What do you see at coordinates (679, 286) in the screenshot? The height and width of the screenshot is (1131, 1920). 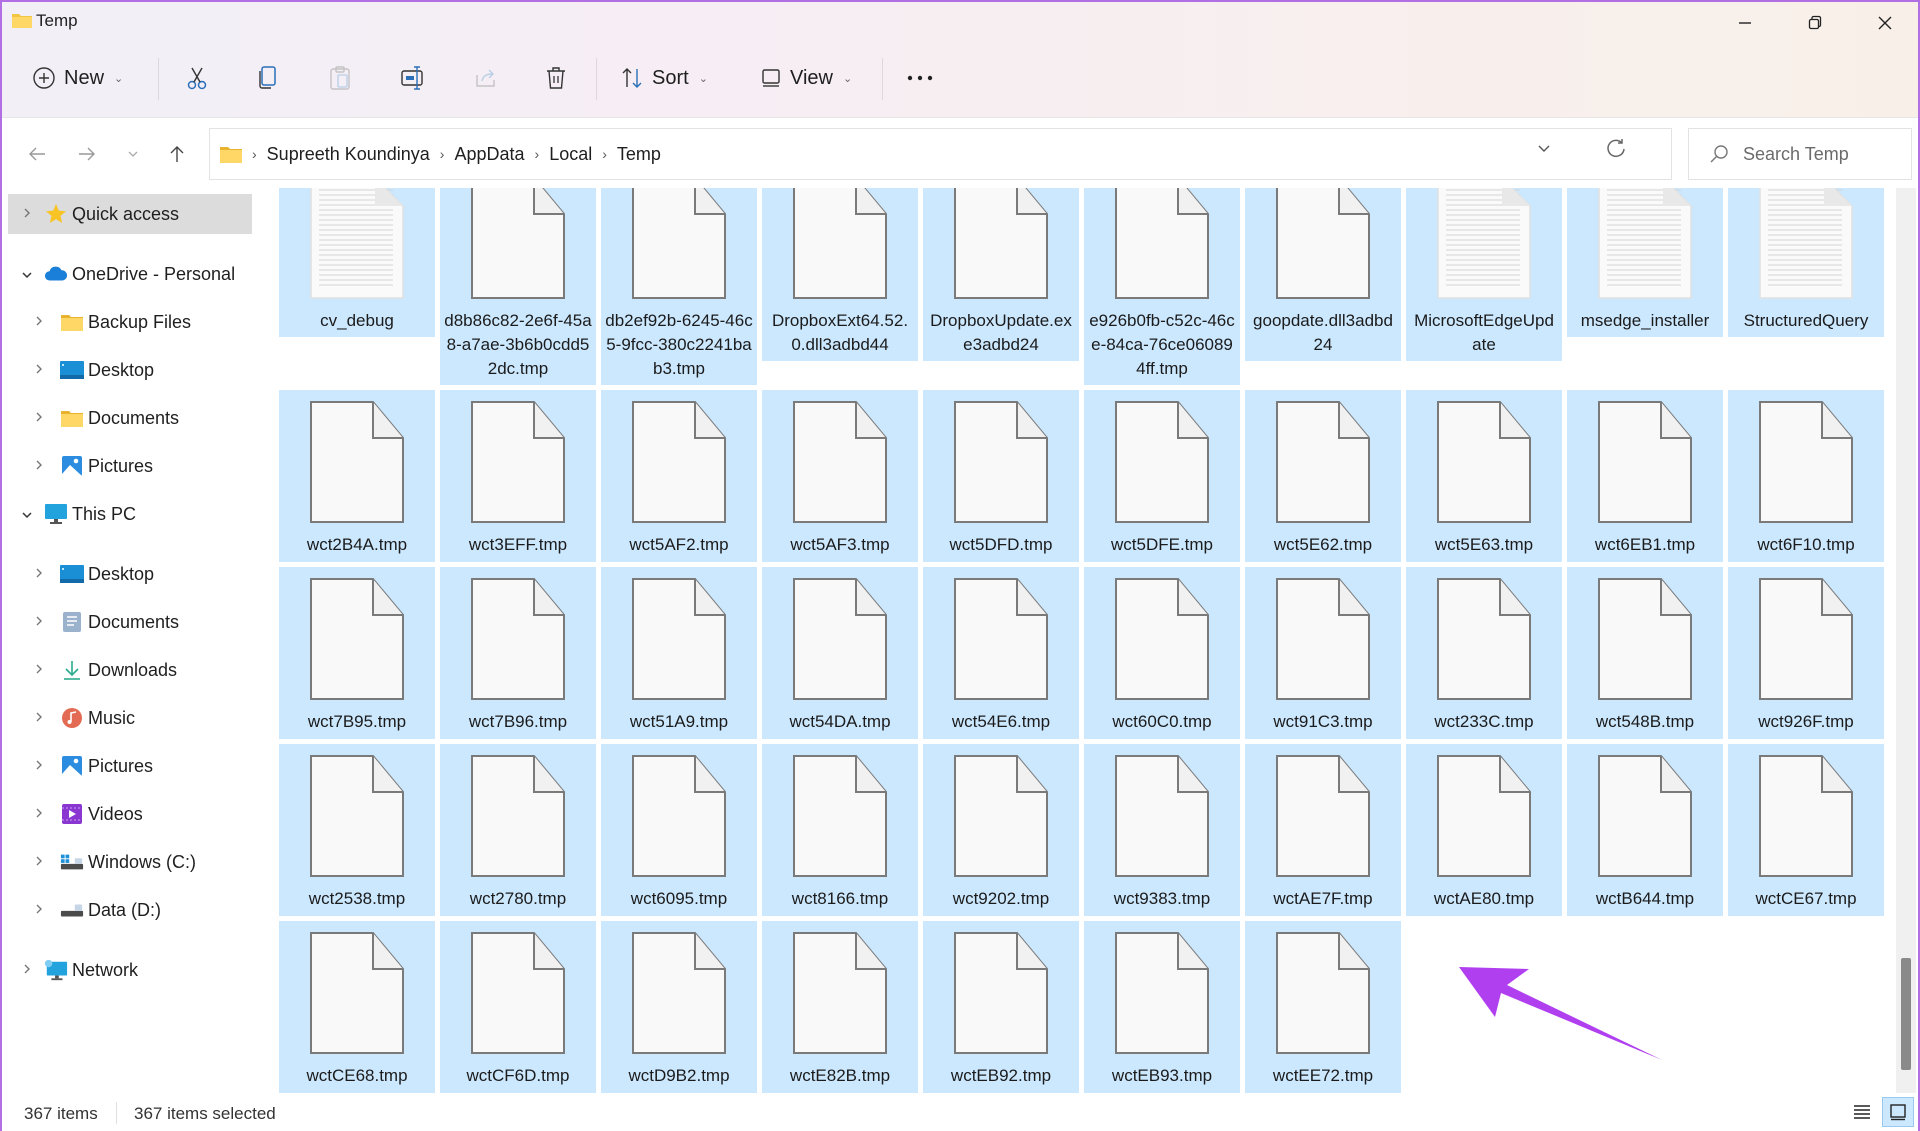 I see `file-item: db2ef92b-6245-46c5-9fcc-380c2241bab3.tmp` at bounding box center [679, 286].